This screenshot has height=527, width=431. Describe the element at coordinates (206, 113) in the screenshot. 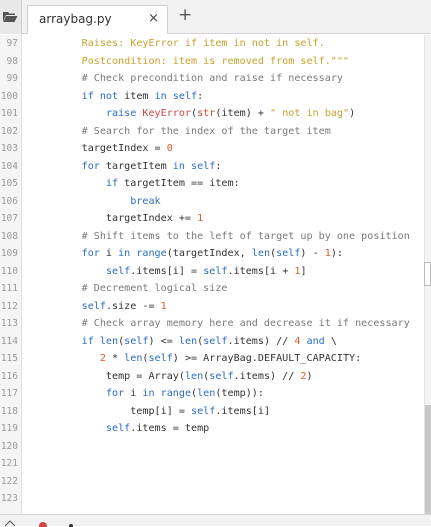

I see `code-token: str` at that location.